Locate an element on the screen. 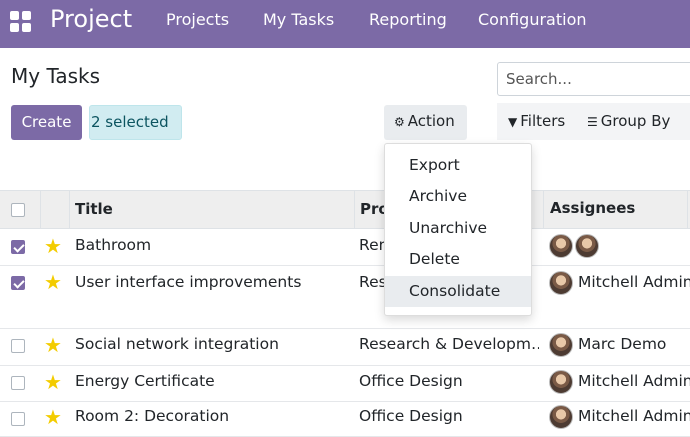  create-button: Create is located at coordinates (46, 122).